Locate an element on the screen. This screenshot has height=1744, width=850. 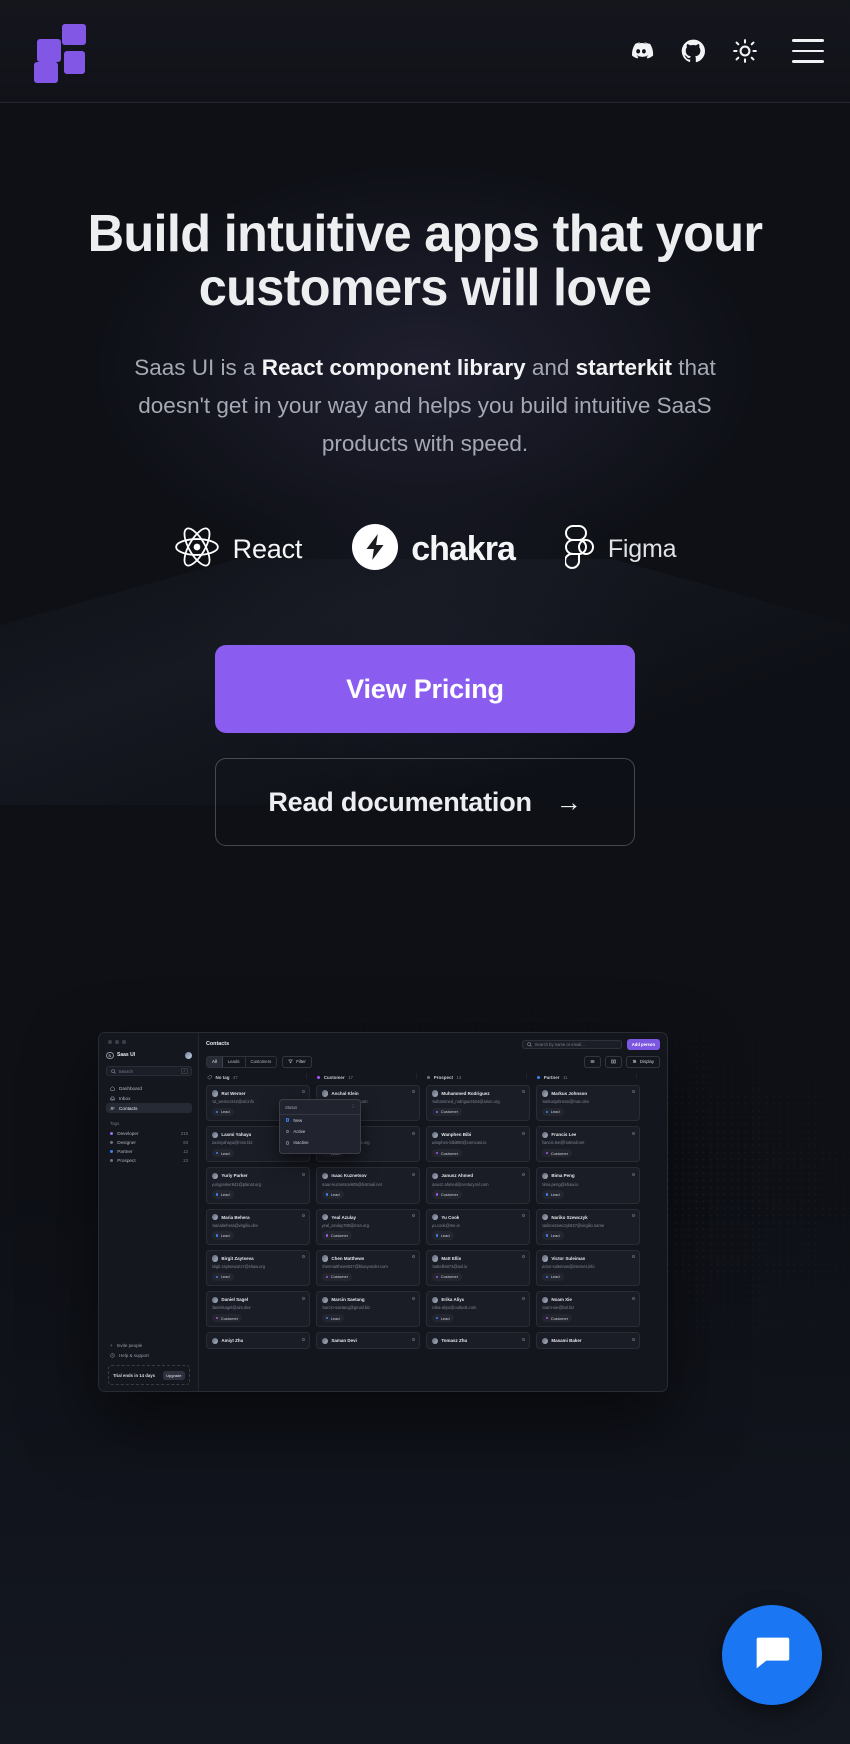
contact-card: Saman Devi is located at coordinates (368, 1341).